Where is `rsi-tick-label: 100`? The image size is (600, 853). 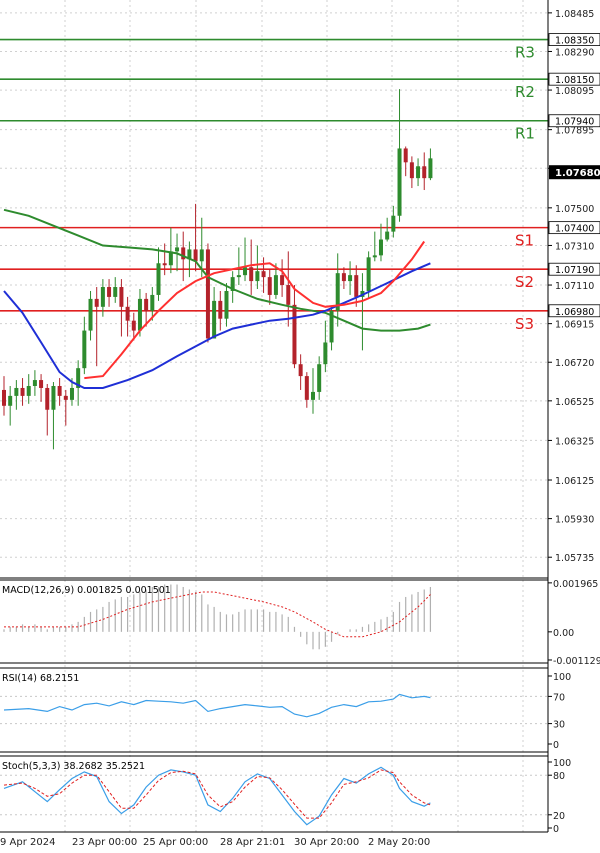 rsi-tick-label: 100 is located at coordinates (562, 677).